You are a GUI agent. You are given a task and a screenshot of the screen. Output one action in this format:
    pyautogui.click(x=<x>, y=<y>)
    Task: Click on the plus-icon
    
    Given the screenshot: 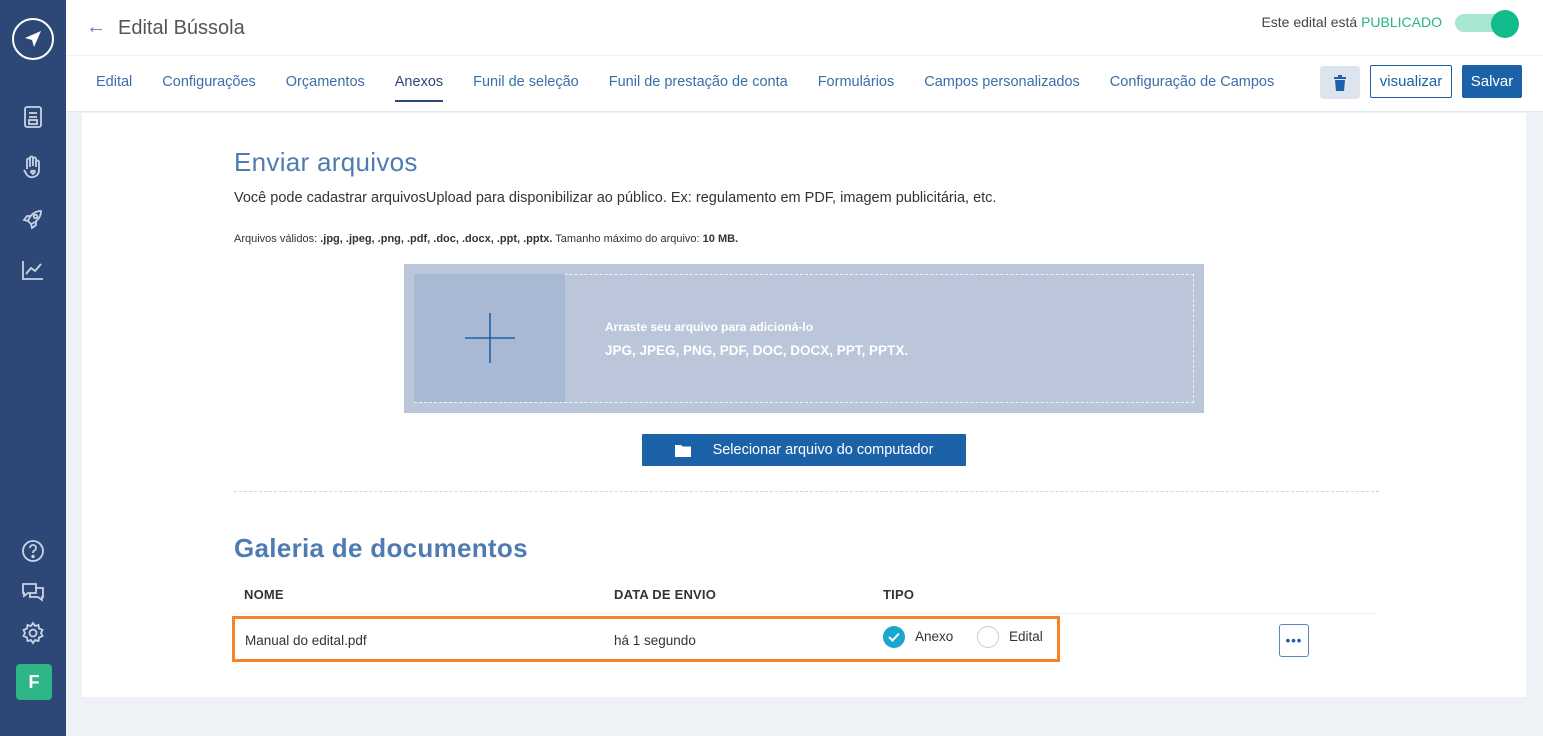 What is the action you would take?
    pyautogui.click(x=489, y=338)
    